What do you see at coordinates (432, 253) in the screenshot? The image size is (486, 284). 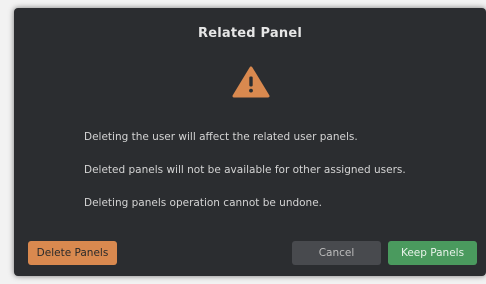 I see `keep-panels-button: Keep Panels` at bounding box center [432, 253].